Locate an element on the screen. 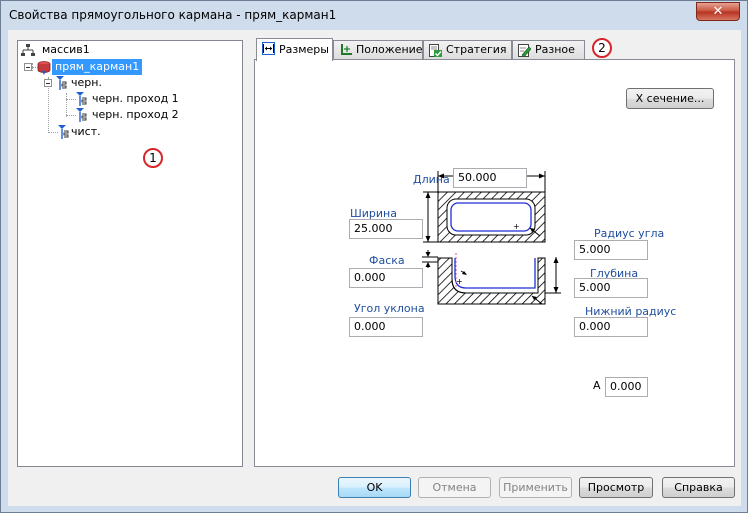 The image size is (748, 513). help-button: Справка is located at coordinates (698, 487).